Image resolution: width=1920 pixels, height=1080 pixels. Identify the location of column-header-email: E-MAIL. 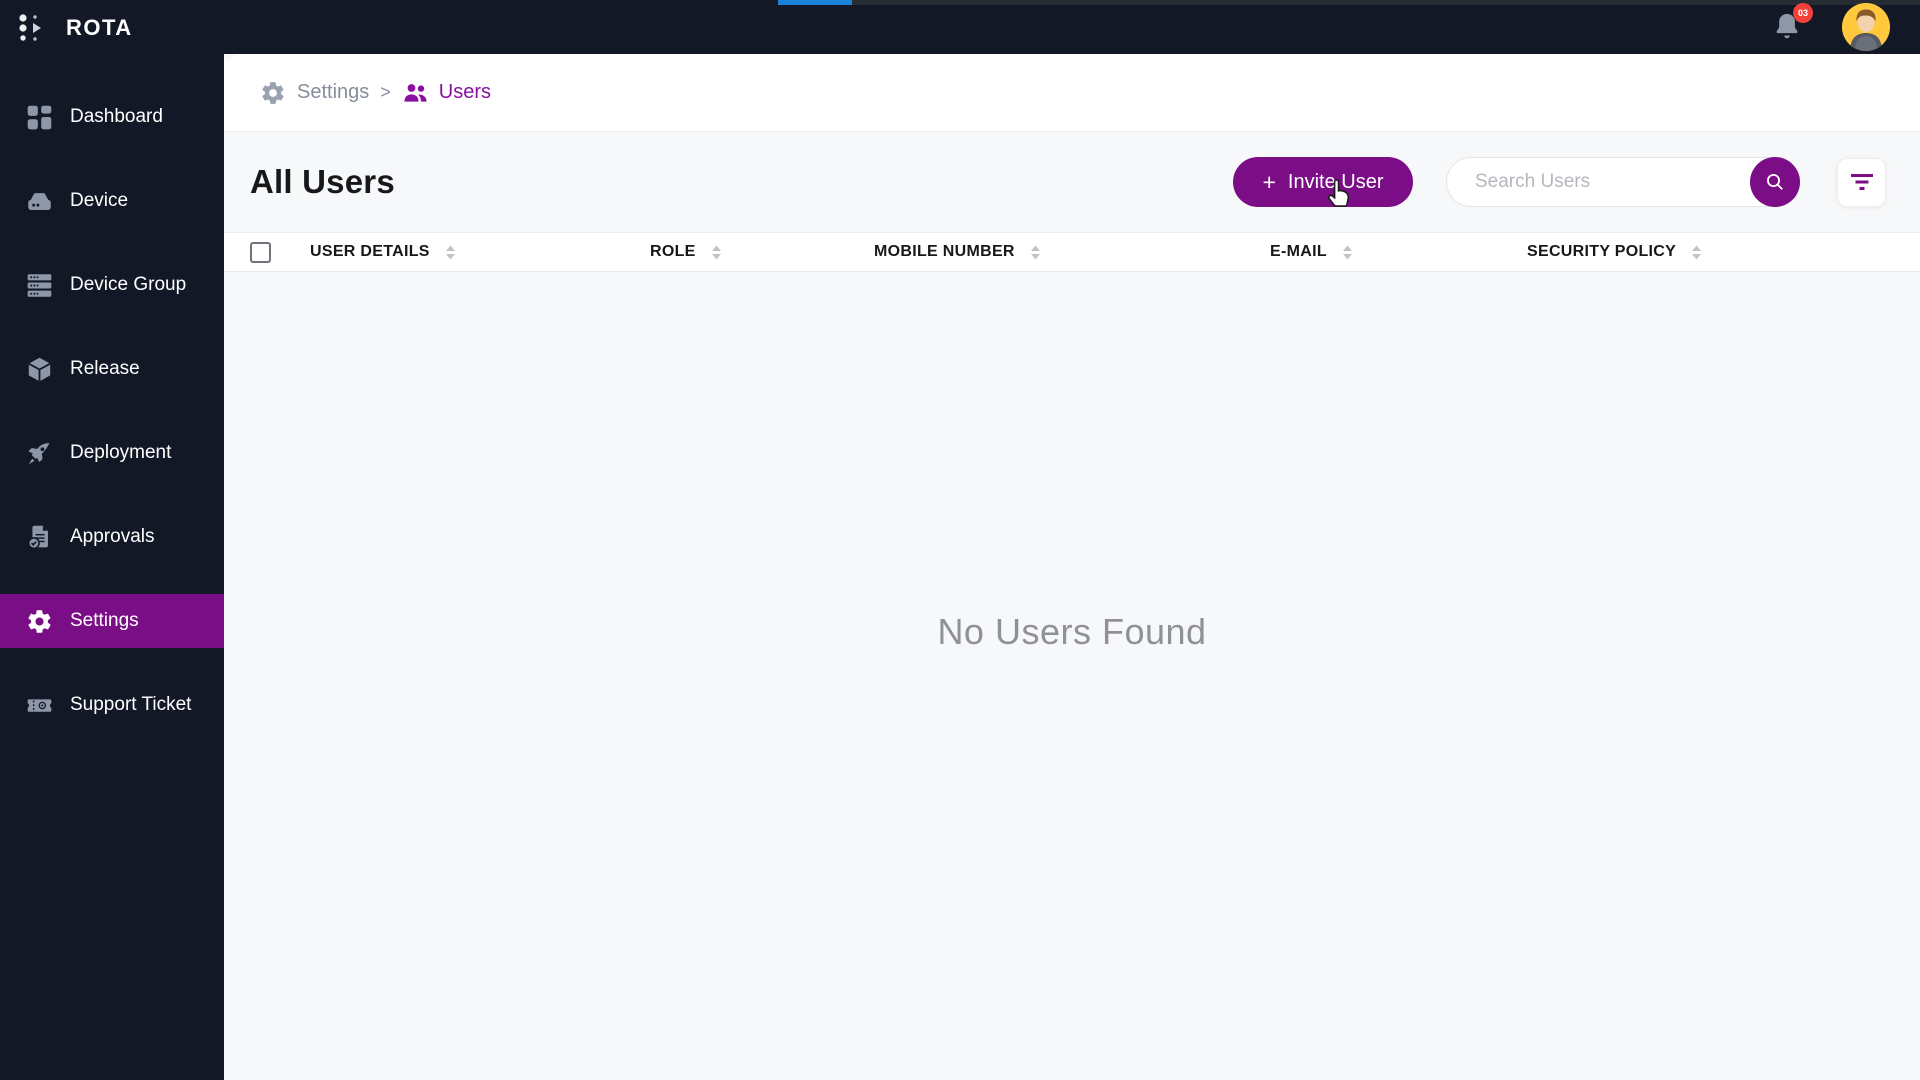
(1398, 252).